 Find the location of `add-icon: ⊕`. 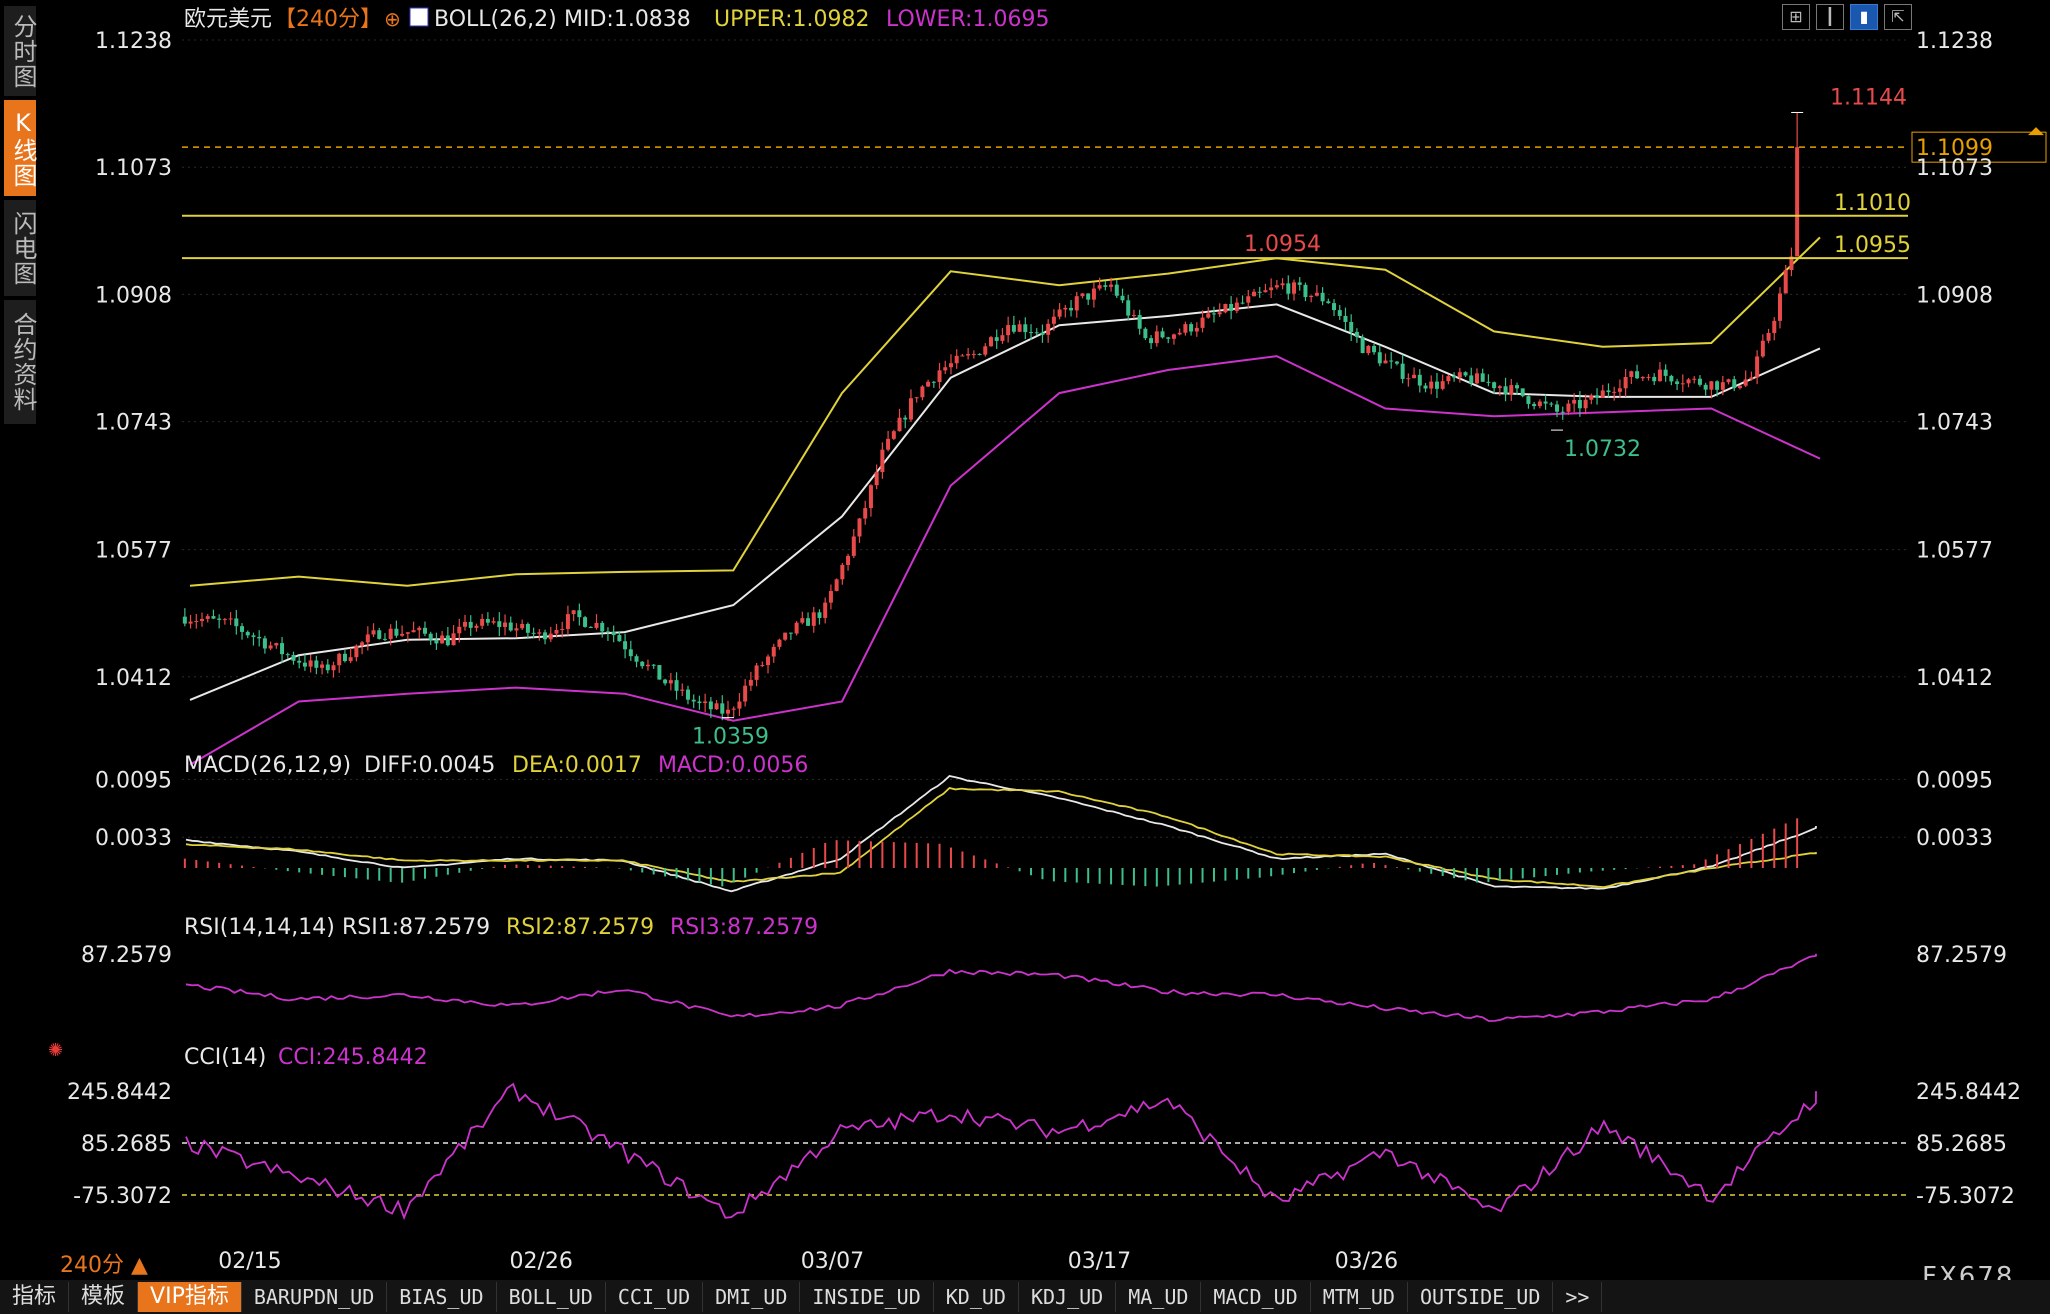

add-icon: ⊕ is located at coordinates (392, 19).